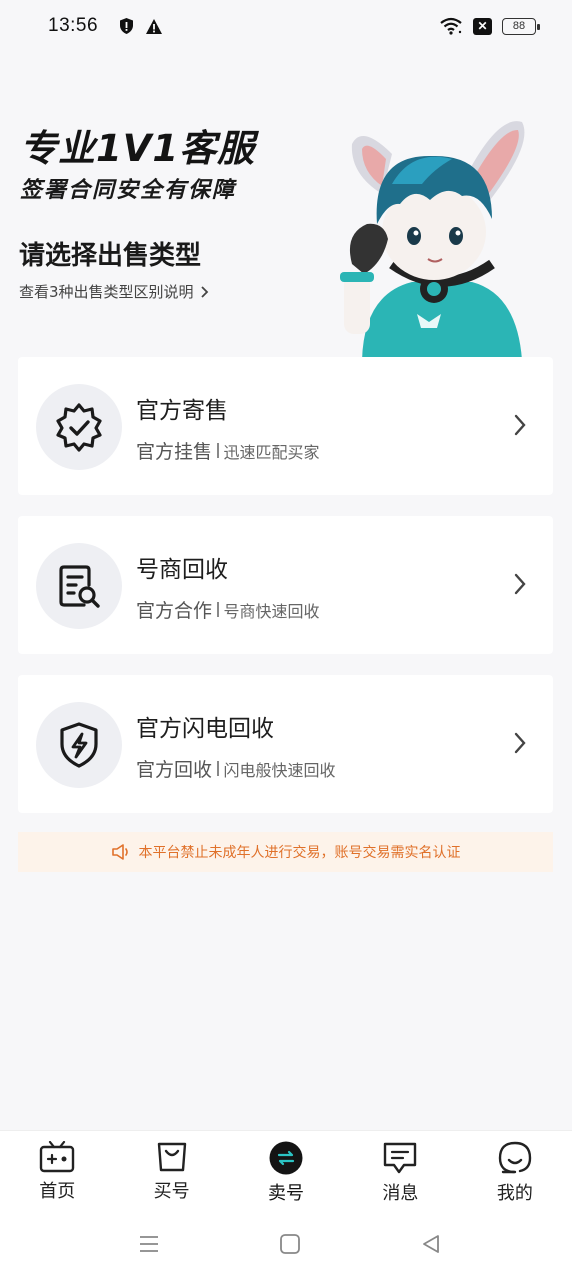  Describe the element at coordinates (128, 190) in the screenshot. I see `hero-subtitle: 签署合同安全有保障` at that location.